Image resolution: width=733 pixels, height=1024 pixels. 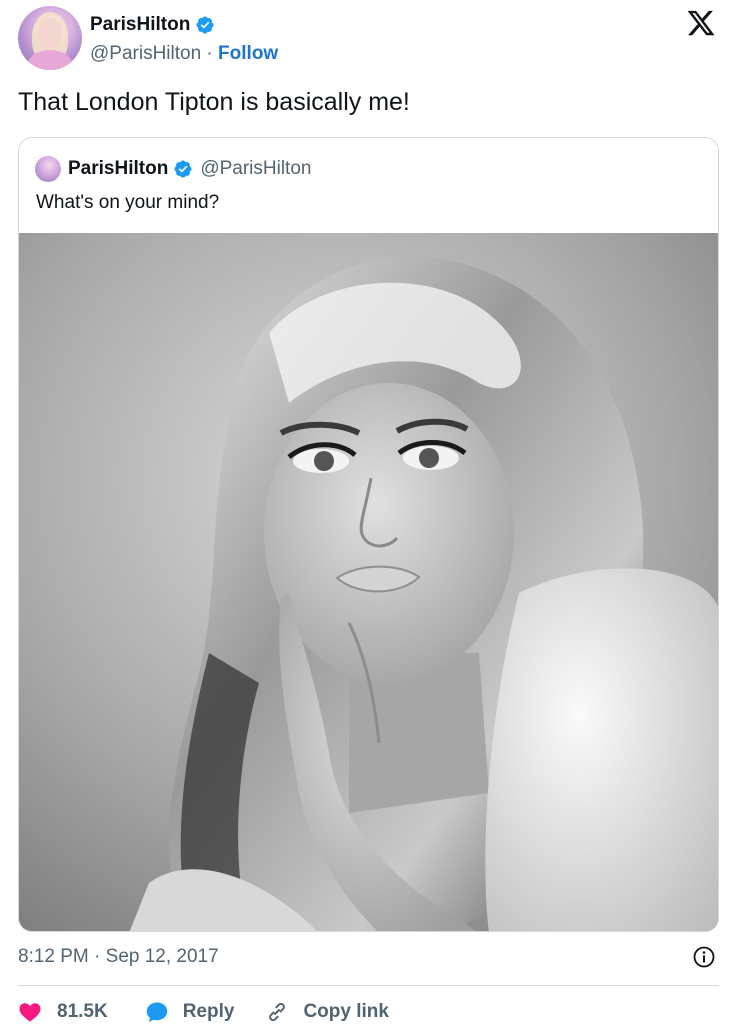 I want to click on link-icon, so click(x=277, y=1012).